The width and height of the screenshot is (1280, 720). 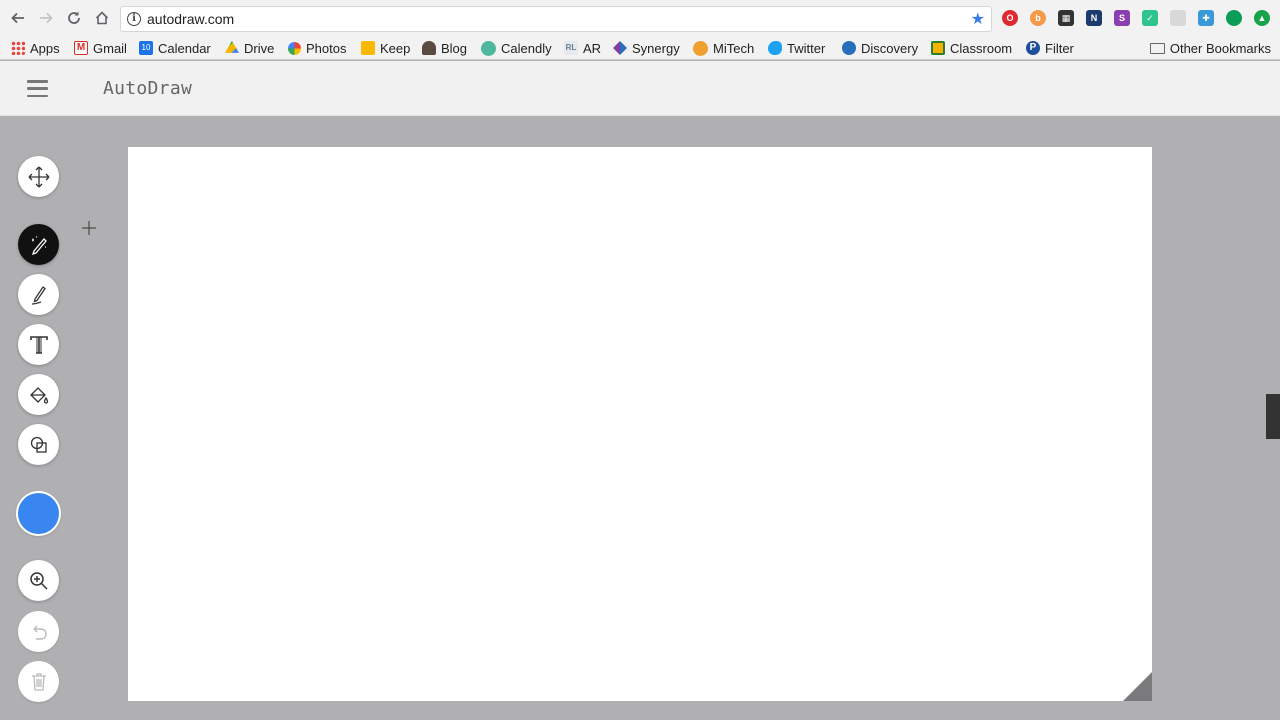 I want to click on photos-icon, so click(x=294, y=48).